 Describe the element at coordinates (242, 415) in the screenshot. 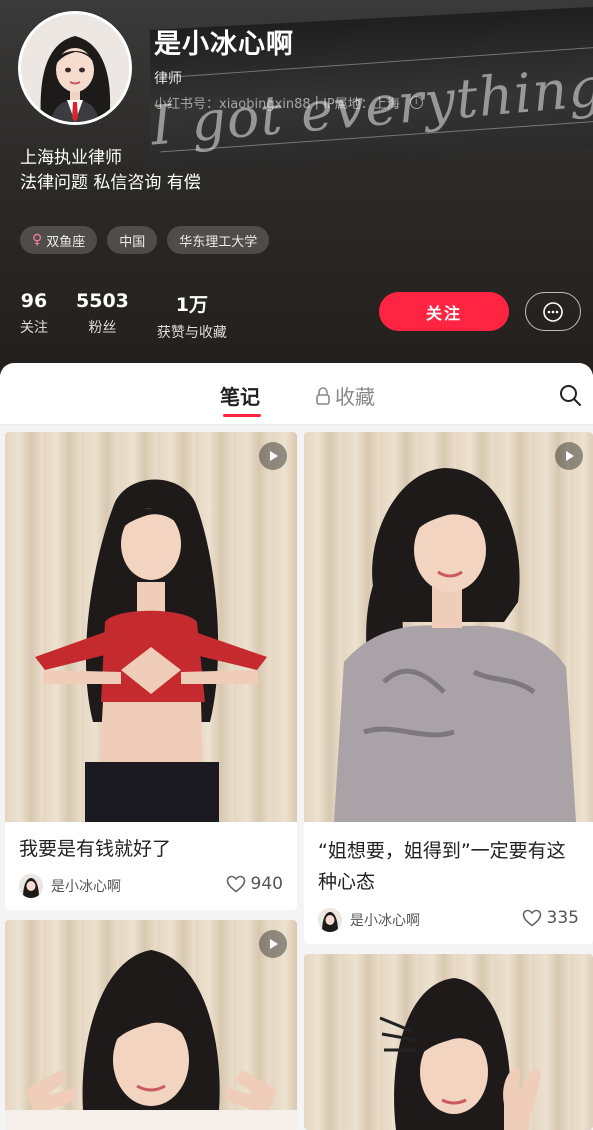

I see `active-tab-indicator` at that location.